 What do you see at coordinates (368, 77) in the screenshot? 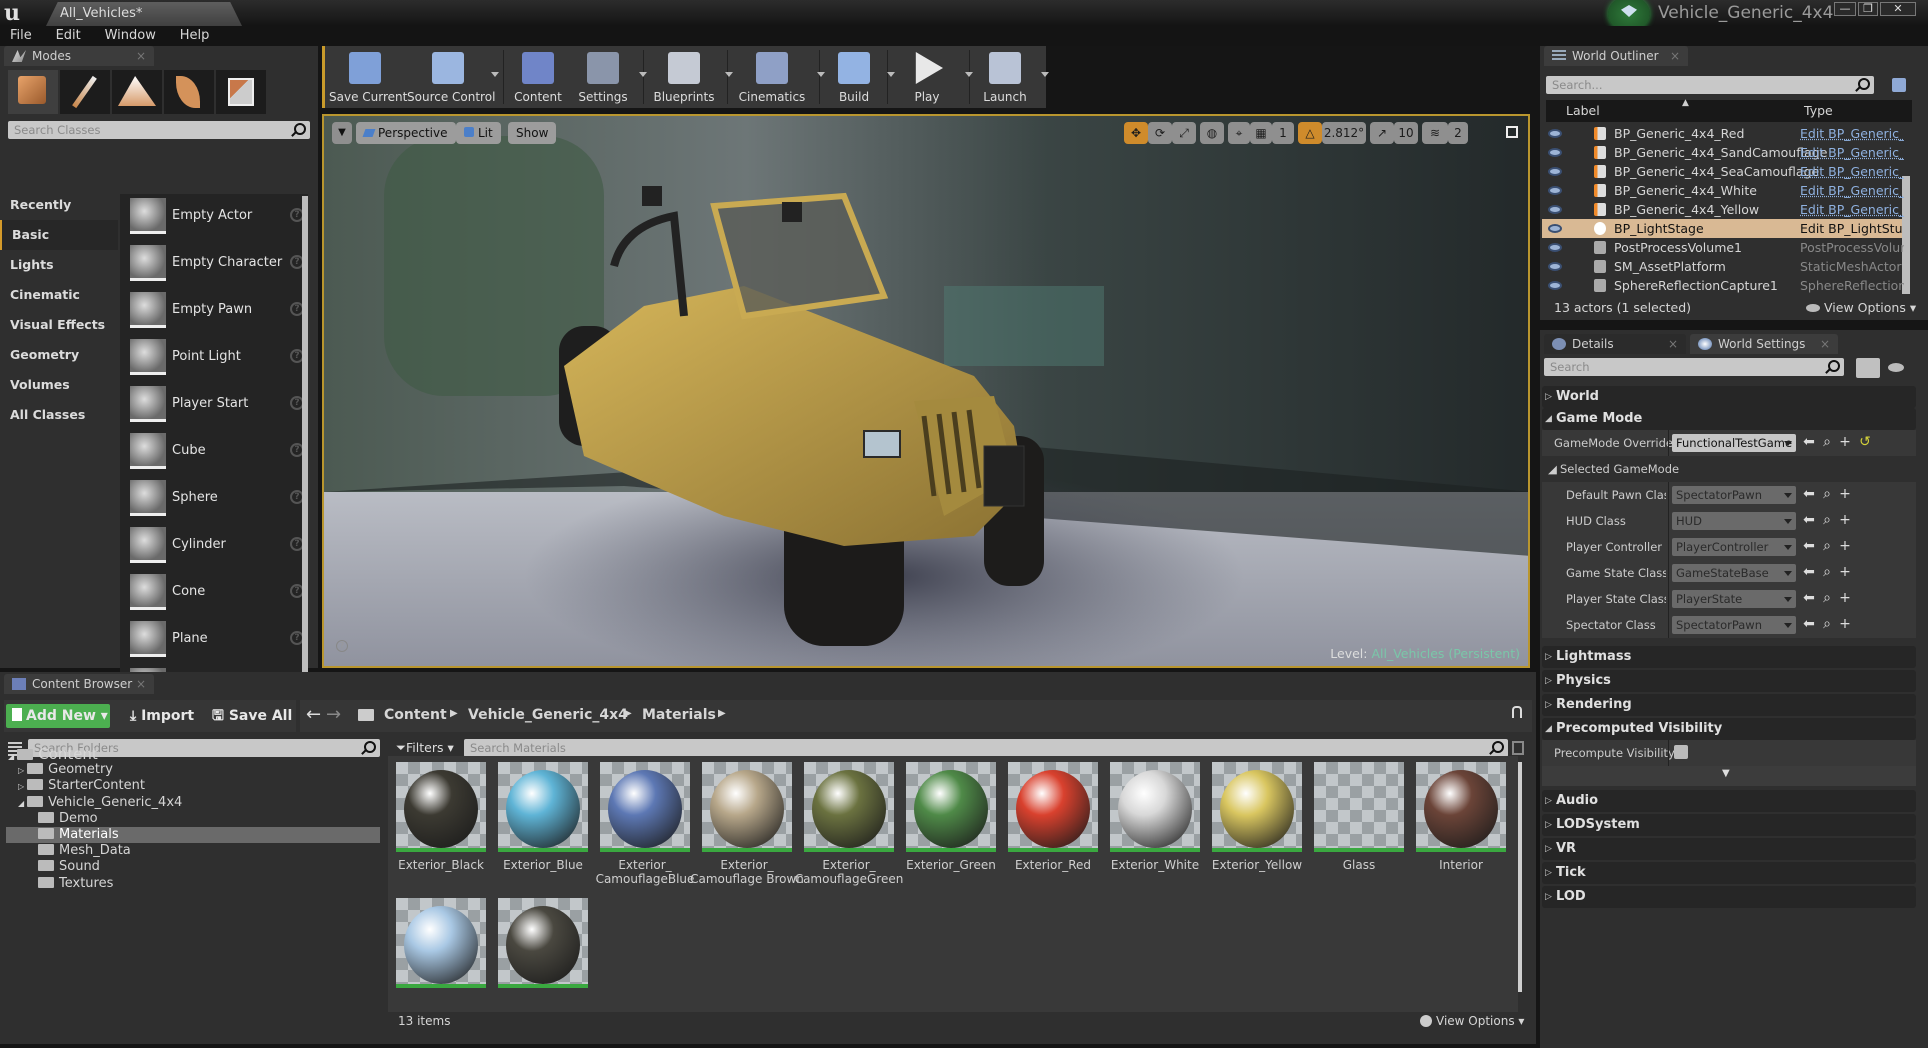
I see `save-current-button: Save Current` at bounding box center [368, 77].